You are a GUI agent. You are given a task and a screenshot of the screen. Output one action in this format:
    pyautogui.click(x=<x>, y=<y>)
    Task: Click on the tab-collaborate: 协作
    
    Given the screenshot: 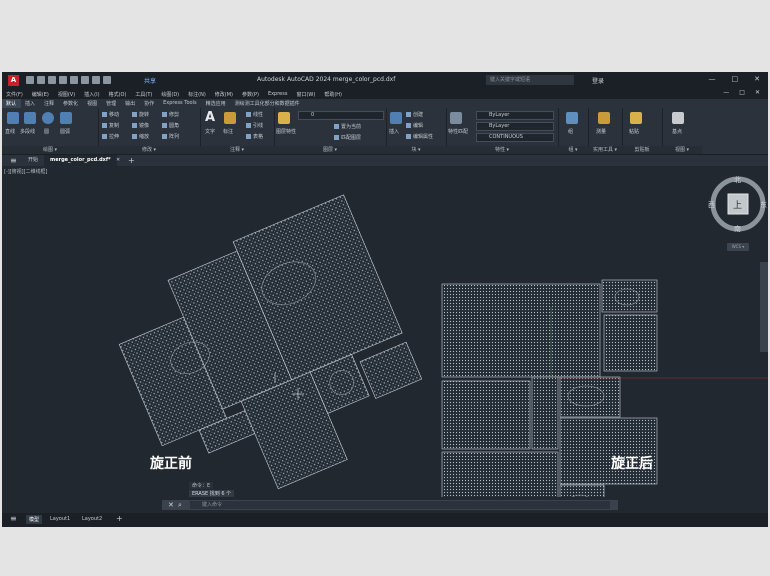 What is the action you would take?
    pyautogui.click(x=149, y=103)
    